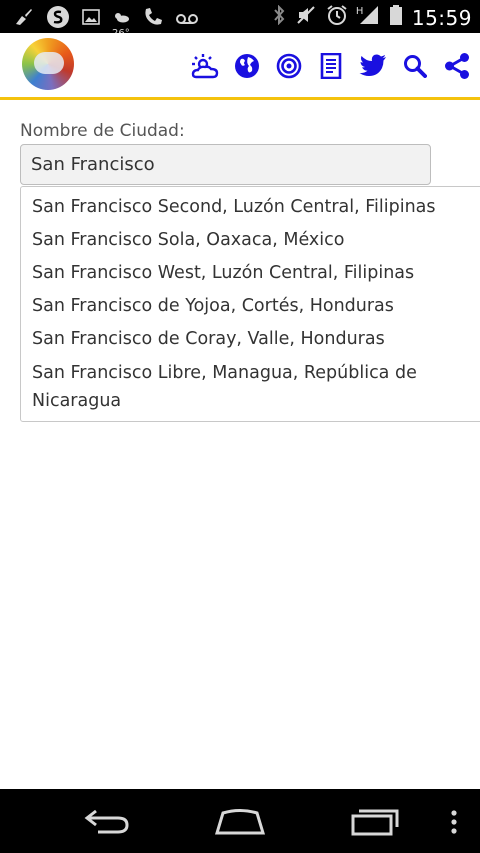 This screenshot has width=480, height=853. What do you see at coordinates (415, 66) in the screenshot?
I see `search-icon` at bounding box center [415, 66].